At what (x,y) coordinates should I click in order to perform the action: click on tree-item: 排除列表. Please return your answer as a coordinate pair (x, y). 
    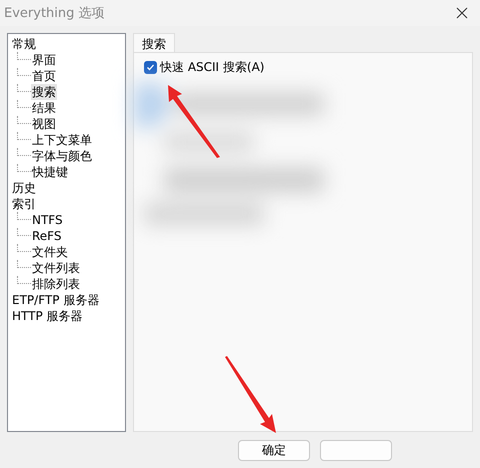
    Looking at the image, I should click on (56, 284).